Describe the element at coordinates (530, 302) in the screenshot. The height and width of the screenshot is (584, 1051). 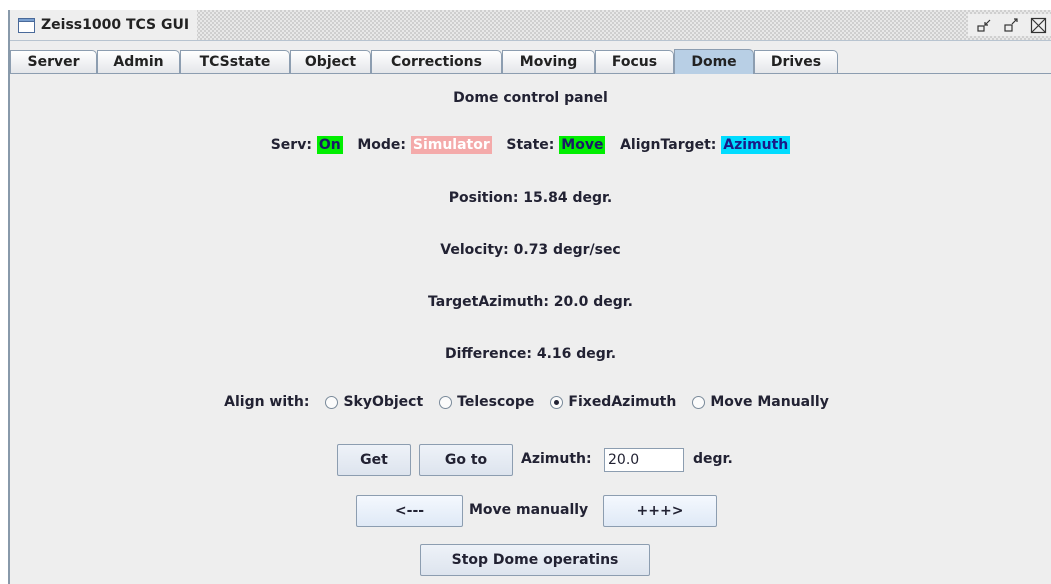
I see `target-azimuth-readout: TargetAzimuth: 20.0 degr.` at that location.